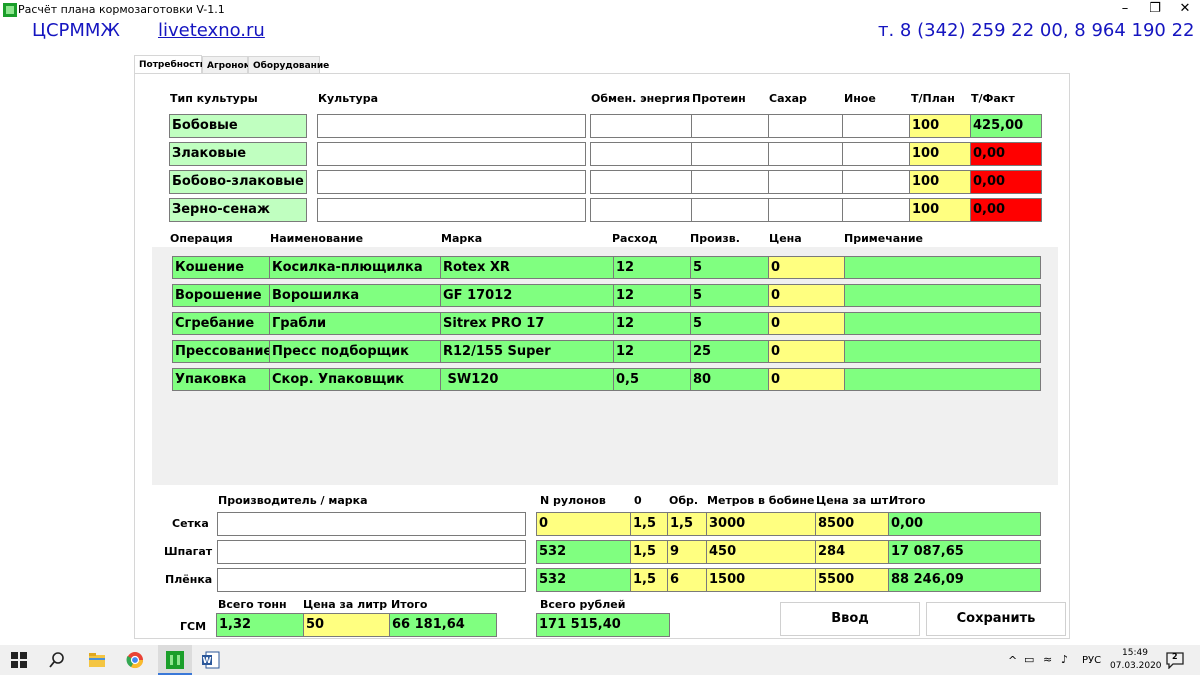  I want to click on turns-input: 9, so click(687, 552).